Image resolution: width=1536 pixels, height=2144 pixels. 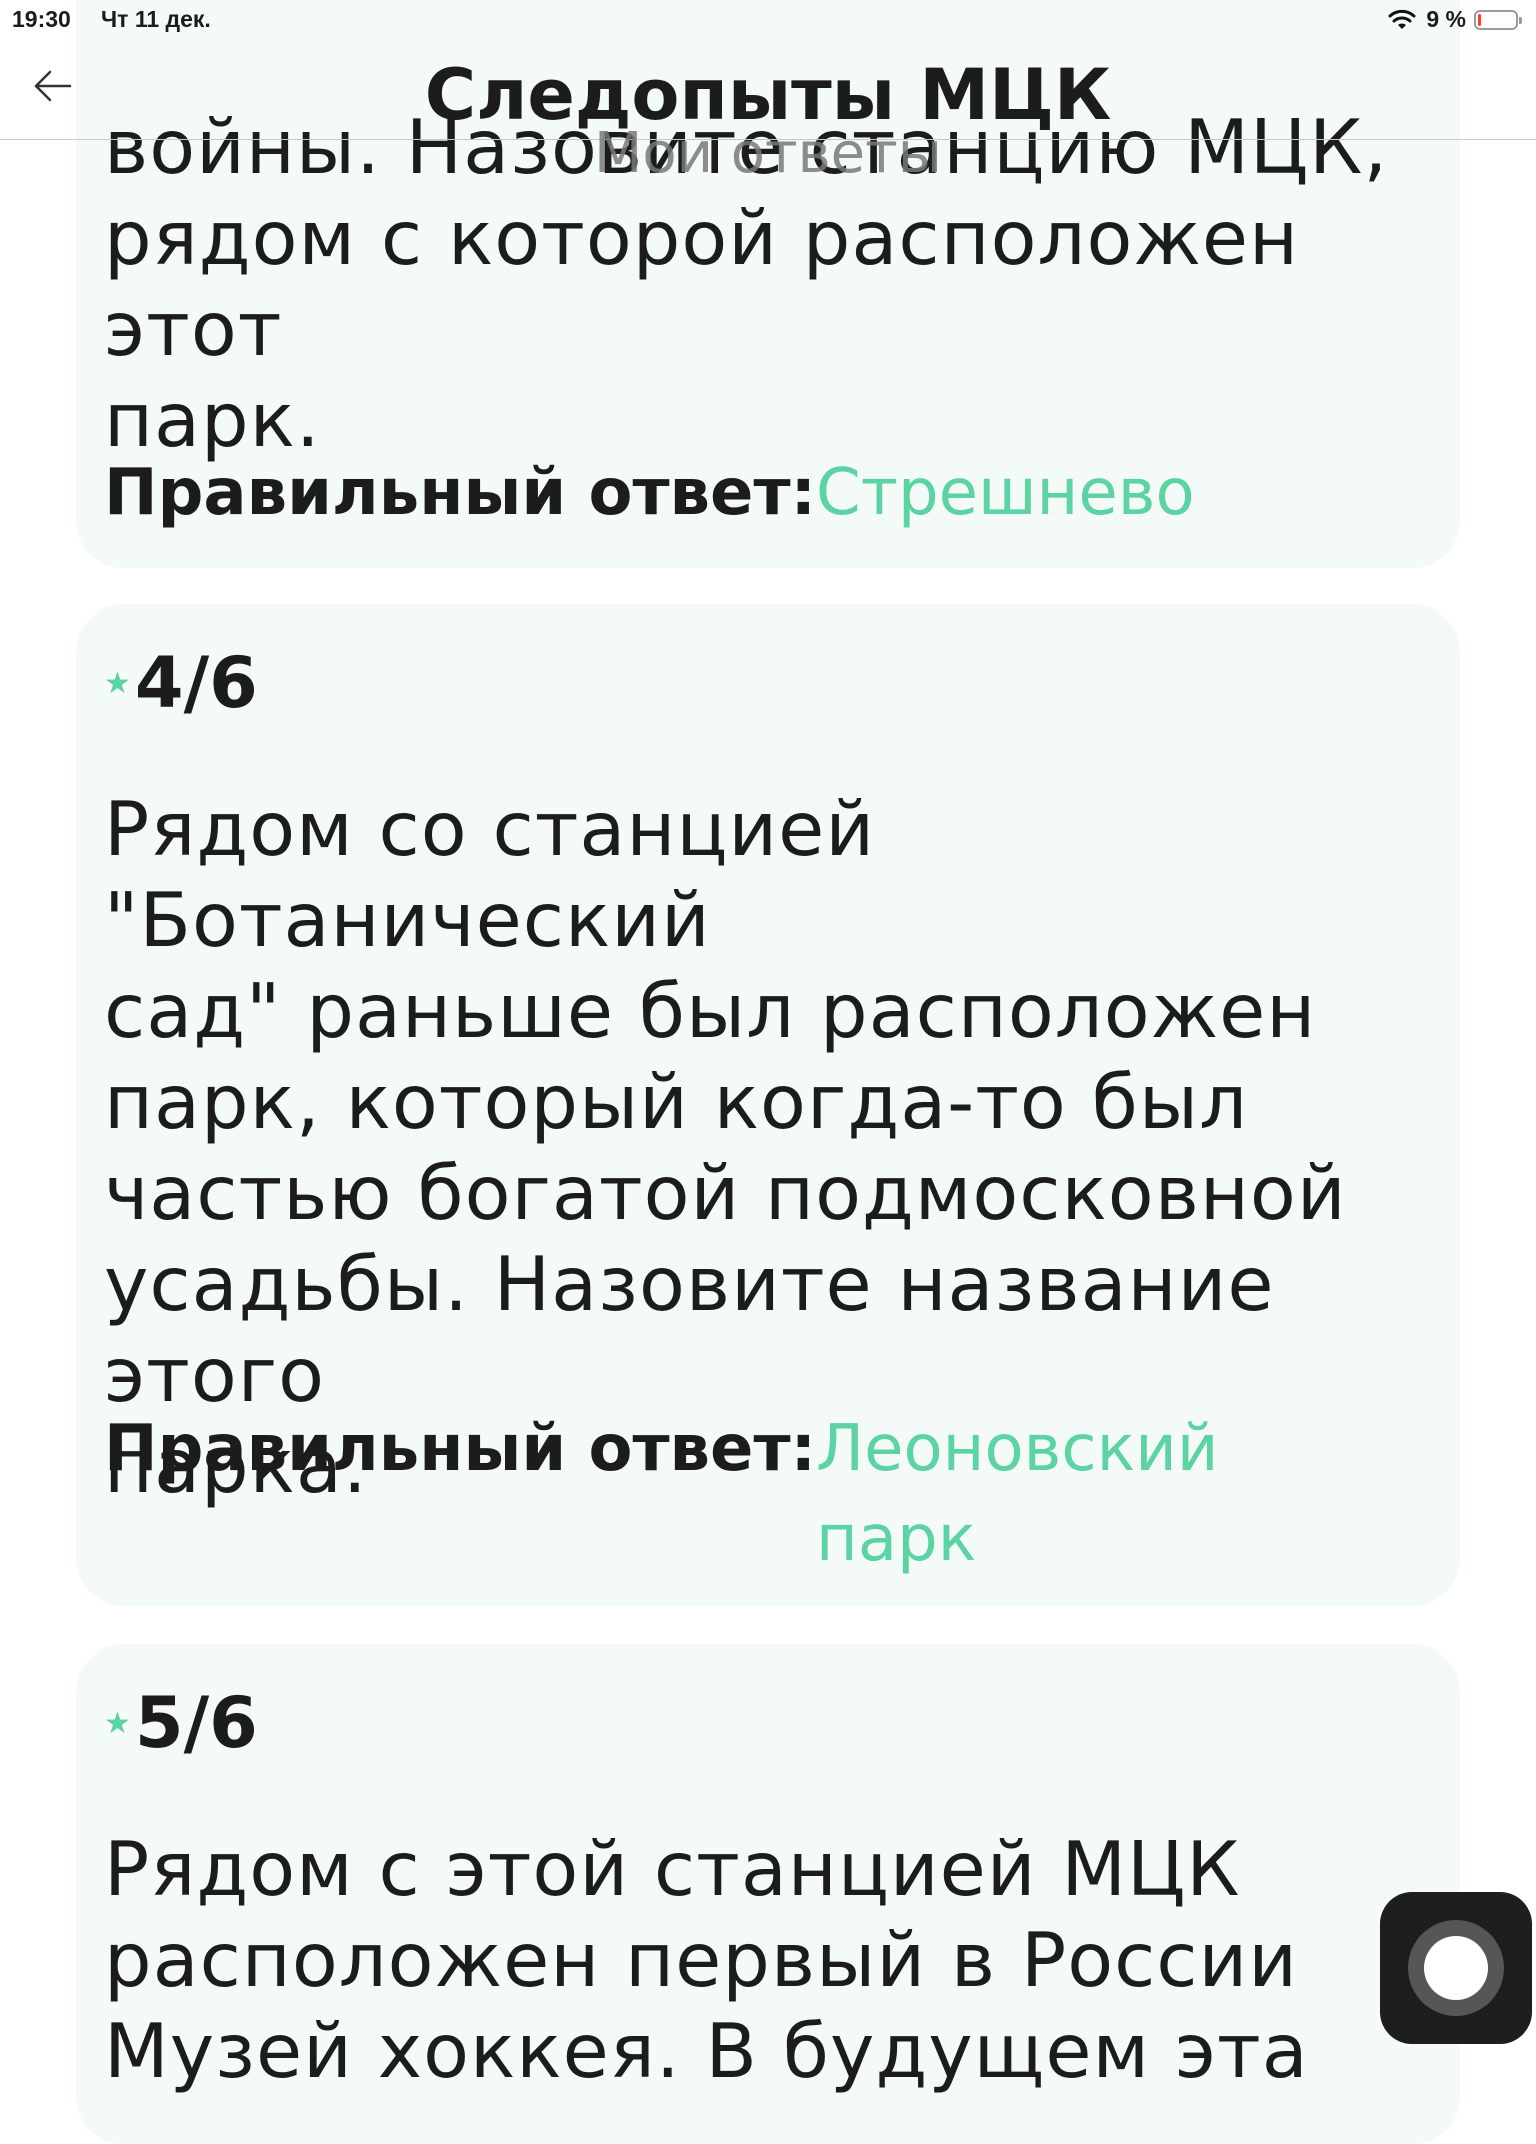 What do you see at coordinates (196, 1723) in the screenshot?
I see `question-number-label: 5/6` at bounding box center [196, 1723].